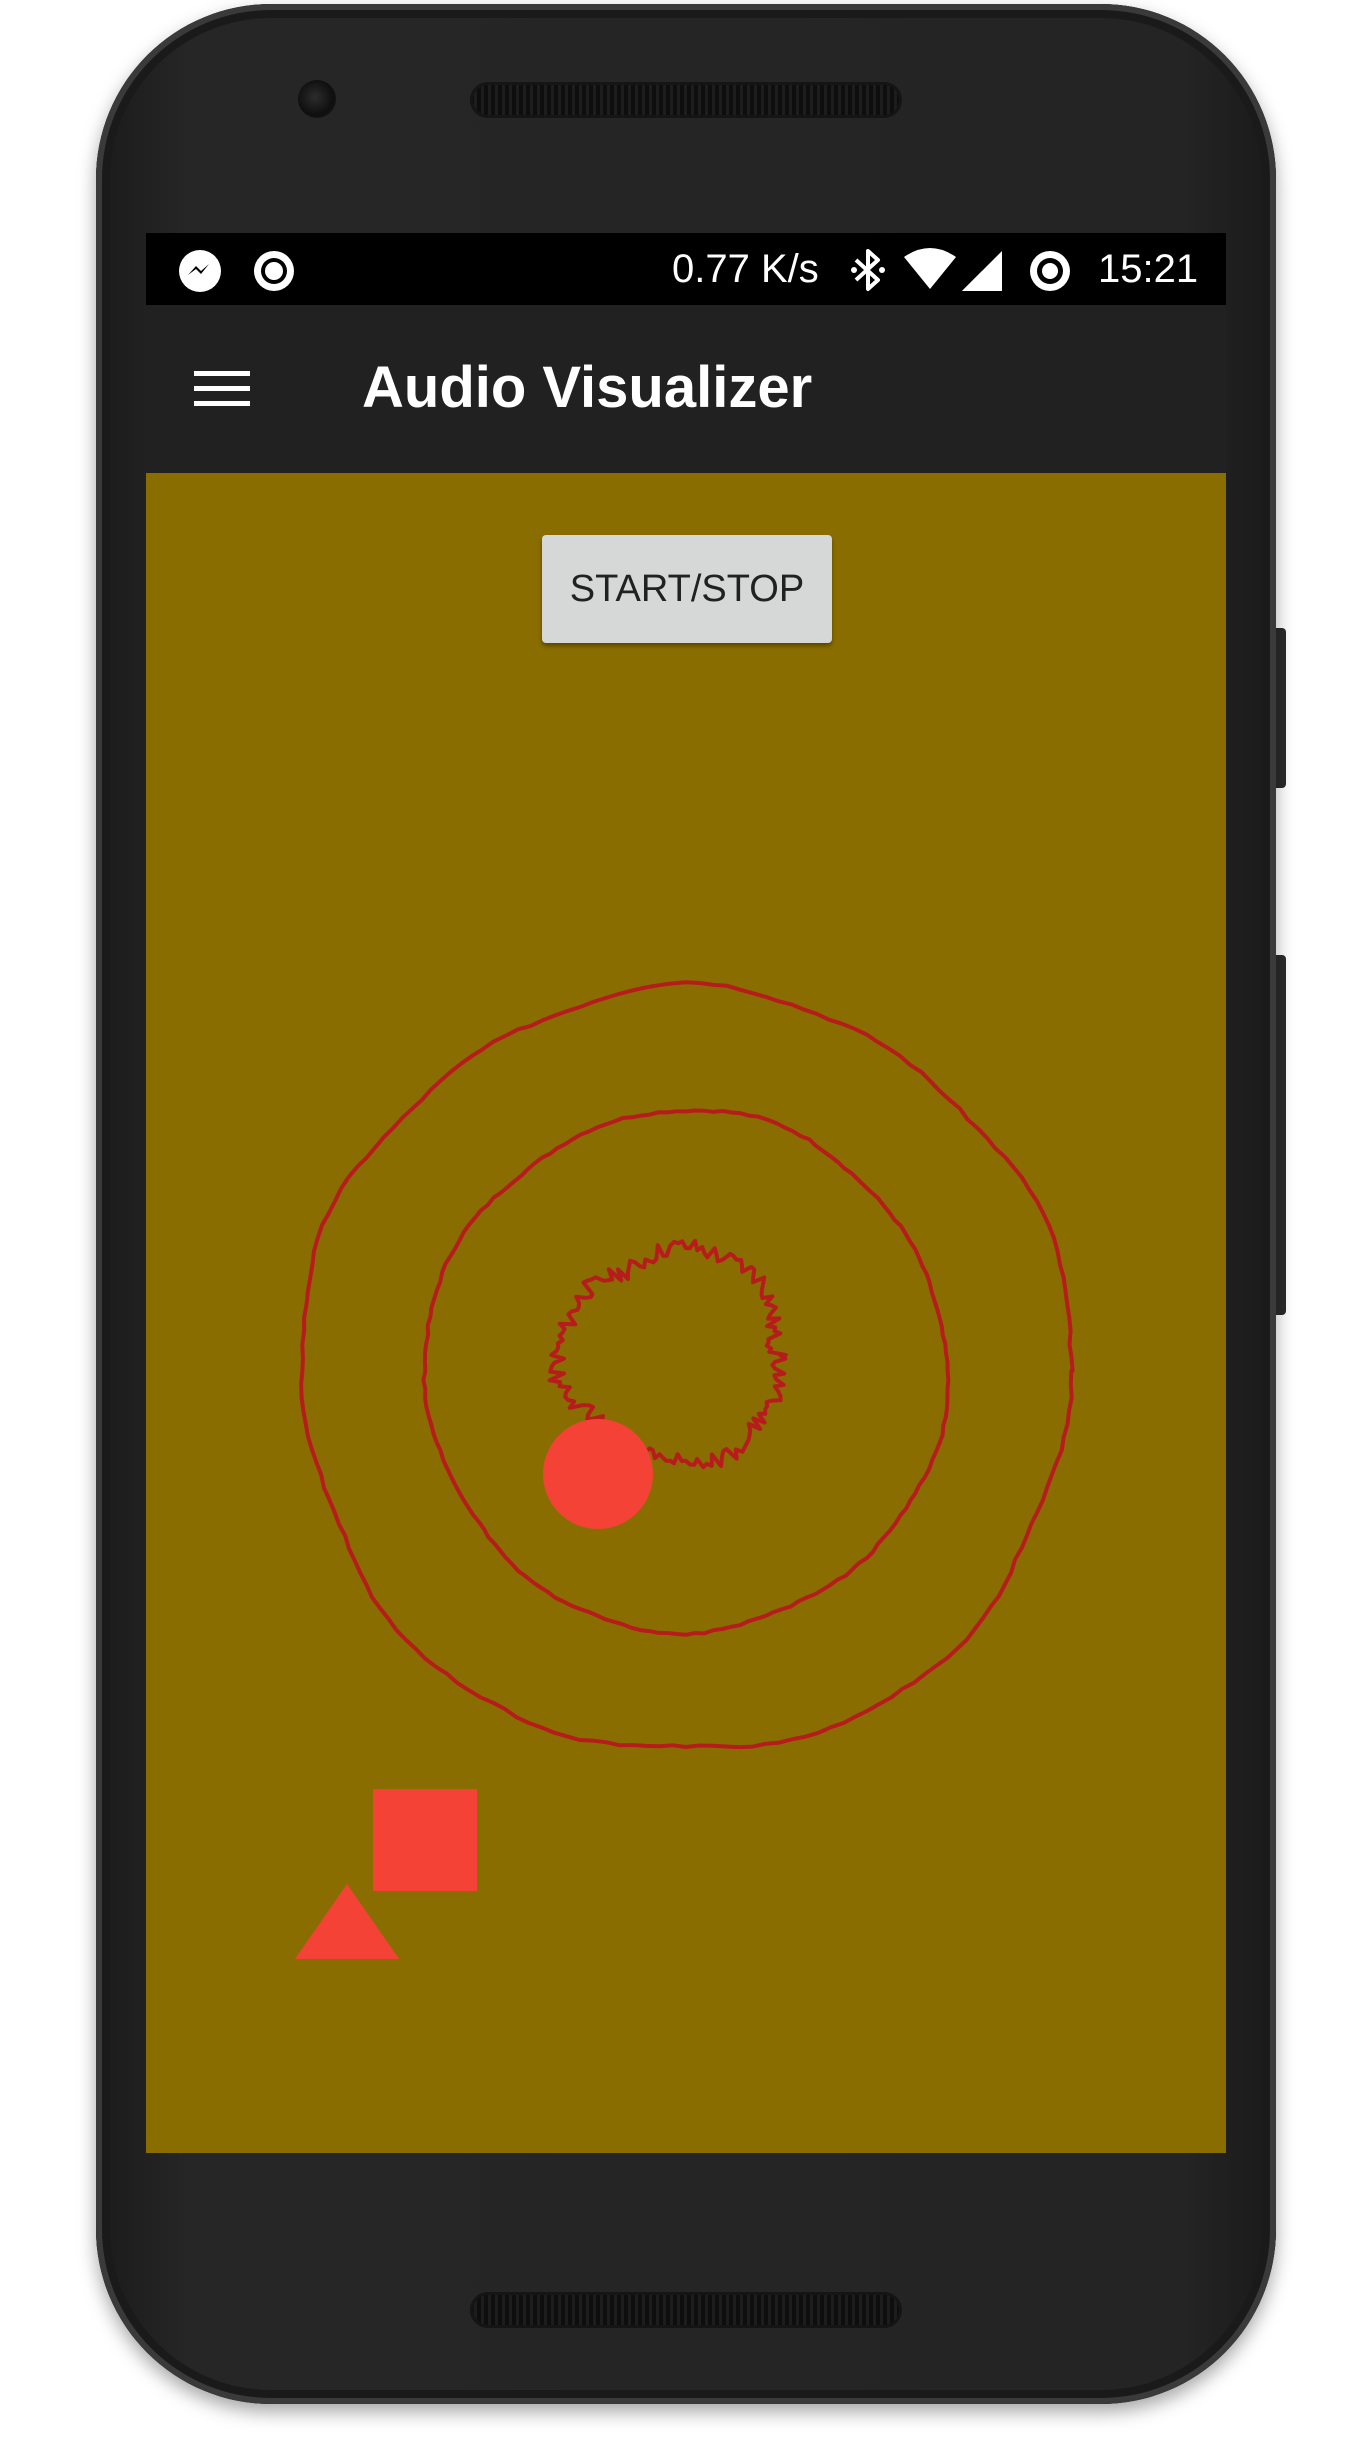 This screenshot has height=2446, width=1370. What do you see at coordinates (598, 1474) in the screenshot?
I see `circle-shape` at bounding box center [598, 1474].